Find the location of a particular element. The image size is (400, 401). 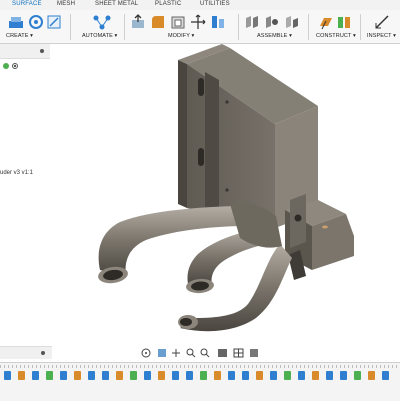

move-icon is located at coordinates (198, 22).